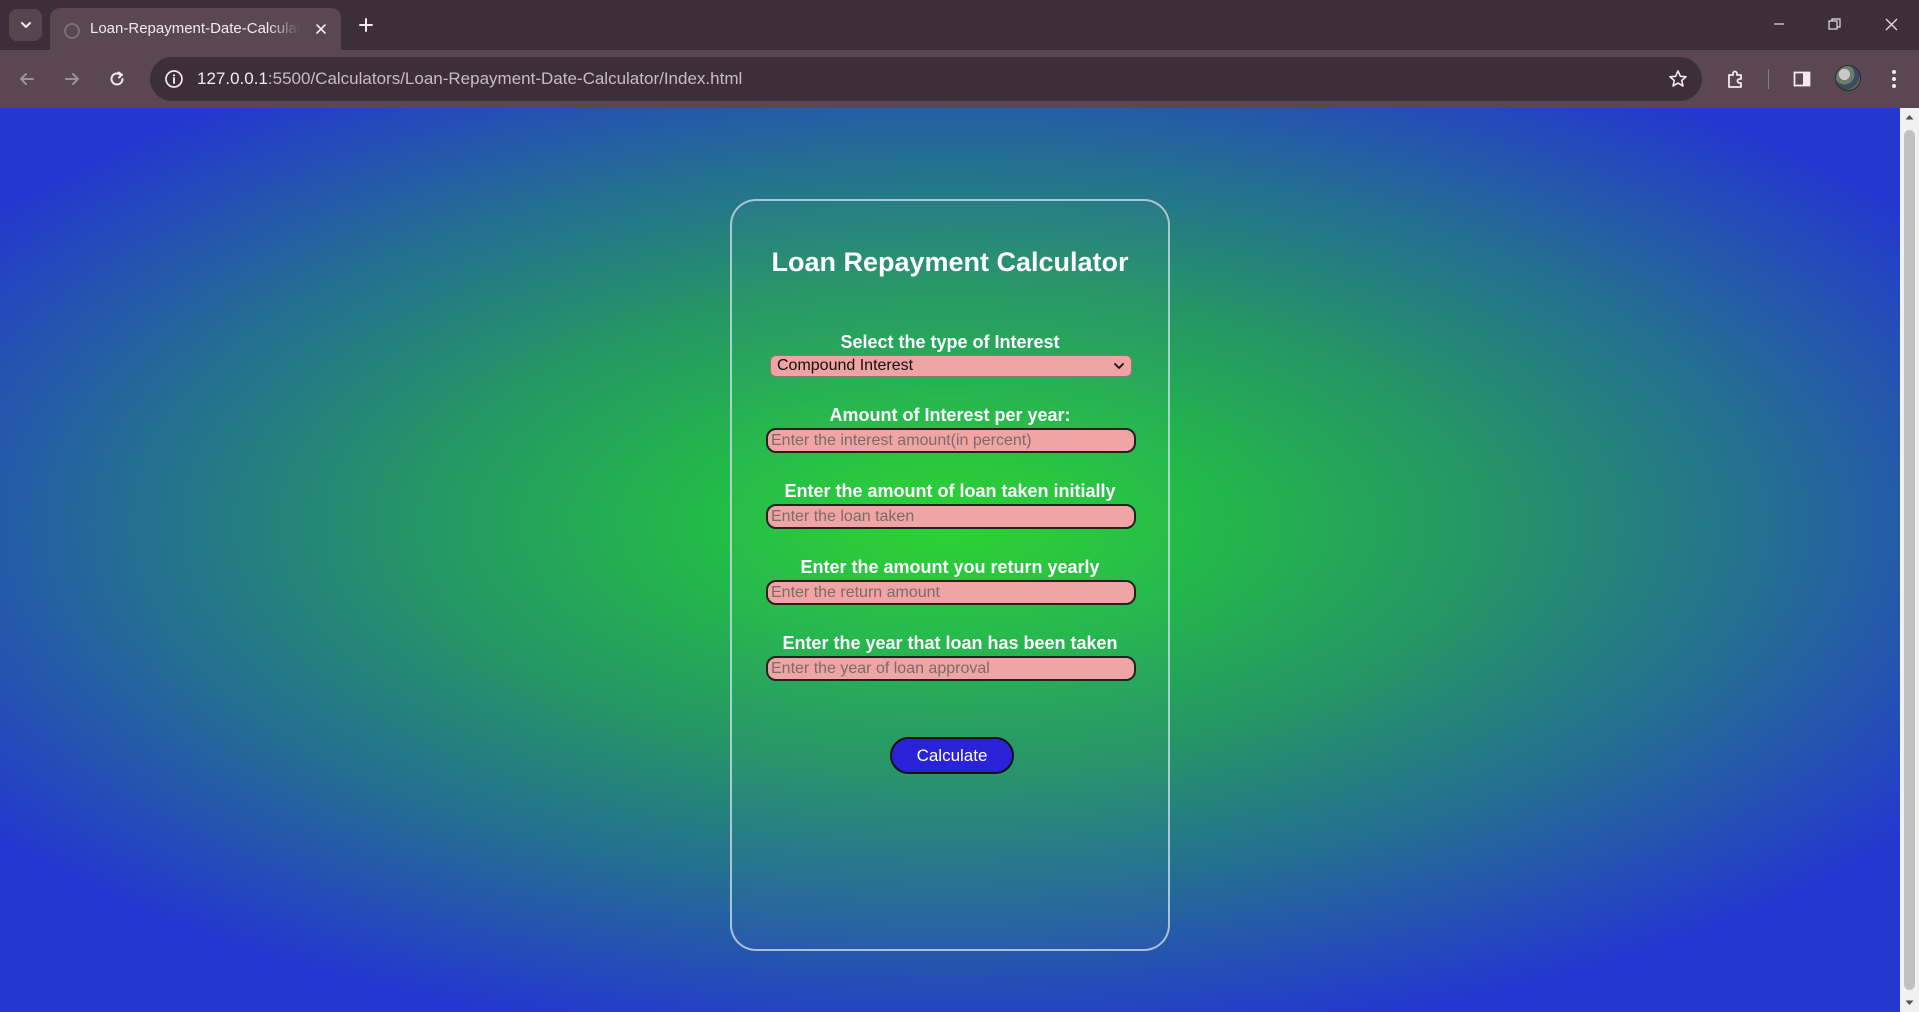  I want to click on yearly-return-label: Enter the amount you return yearly, so click(950, 567).